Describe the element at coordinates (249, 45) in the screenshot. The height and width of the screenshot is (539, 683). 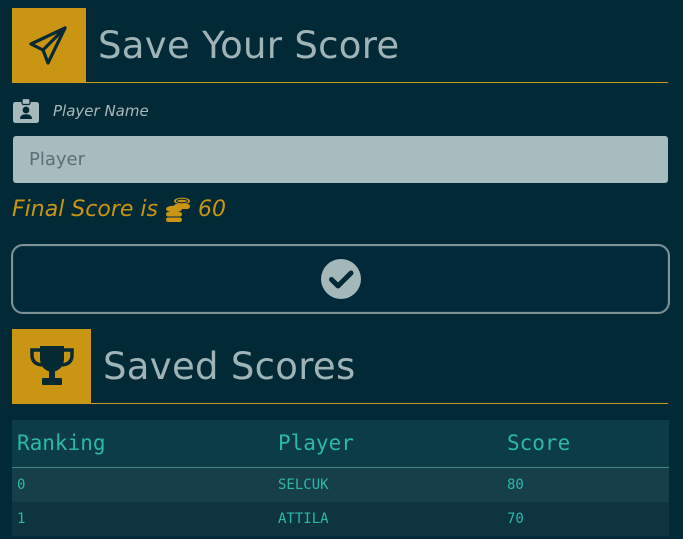
I see `save-score-title: Save Your Score` at that location.